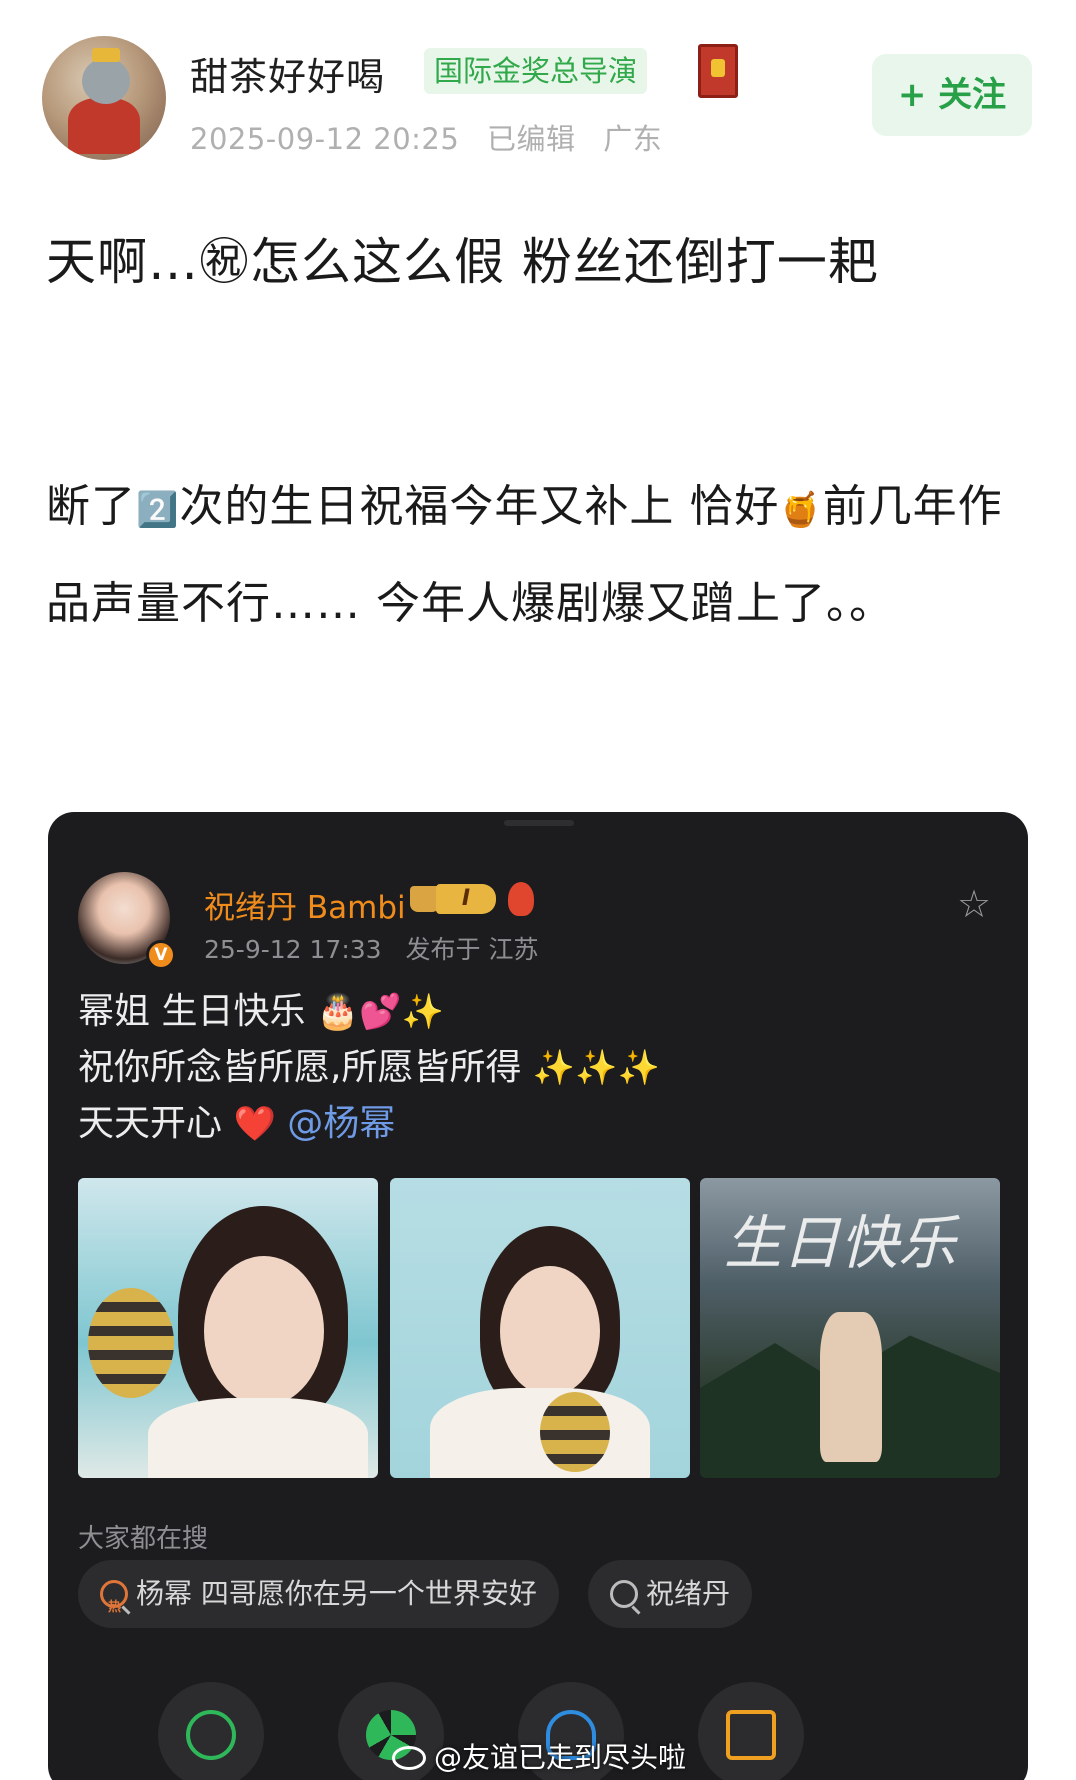 Image resolution: width=1076 pixels, height=1780 pixels. Describe the element at coordinates (150, 1123) in the screenshot. I see `embedded-line-3-text: 天天开心` at that location.